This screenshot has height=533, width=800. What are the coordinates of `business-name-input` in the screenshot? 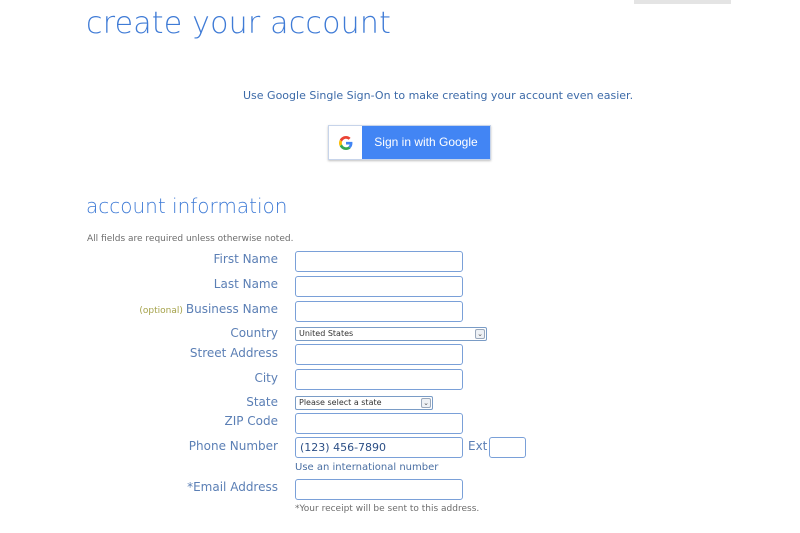 It's located at (379, 311).